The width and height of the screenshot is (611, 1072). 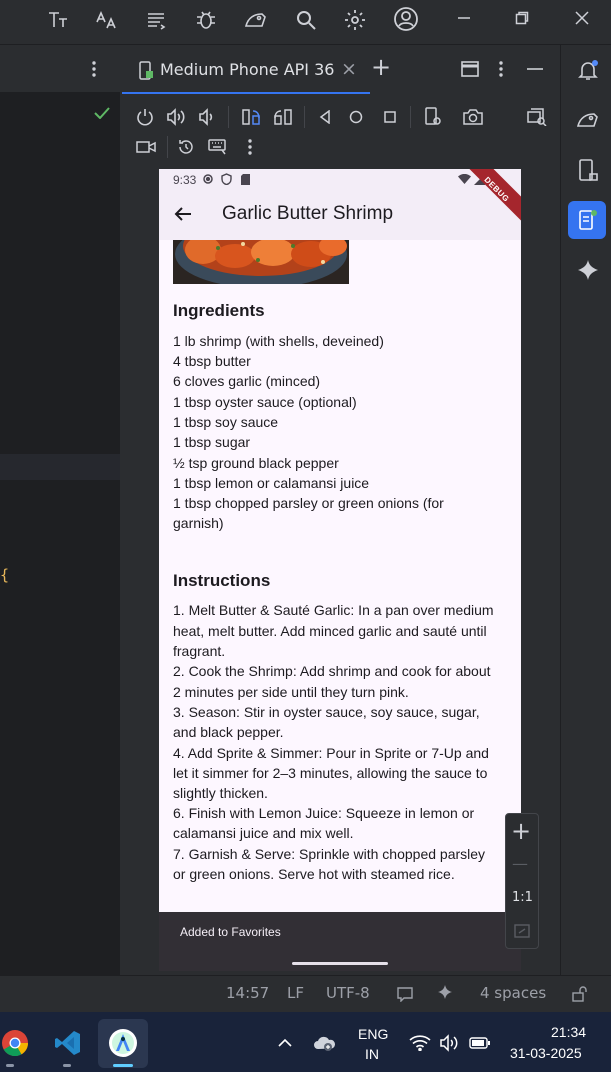 What do you see at coordinates (251, 117) in the screenshot?
I see `rotate-left-icon` at bounding box center [251, 117].